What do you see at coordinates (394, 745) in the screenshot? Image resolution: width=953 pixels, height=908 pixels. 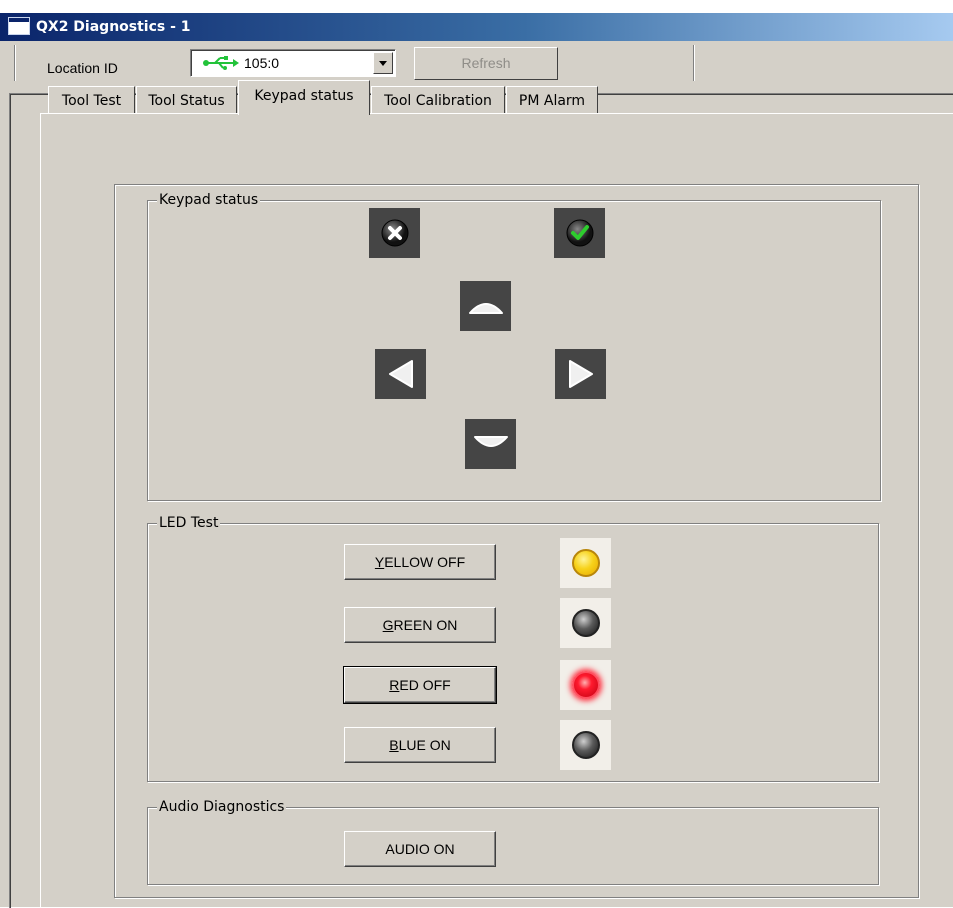 I see `mnemonic: B` at bounding box center [394, 745].